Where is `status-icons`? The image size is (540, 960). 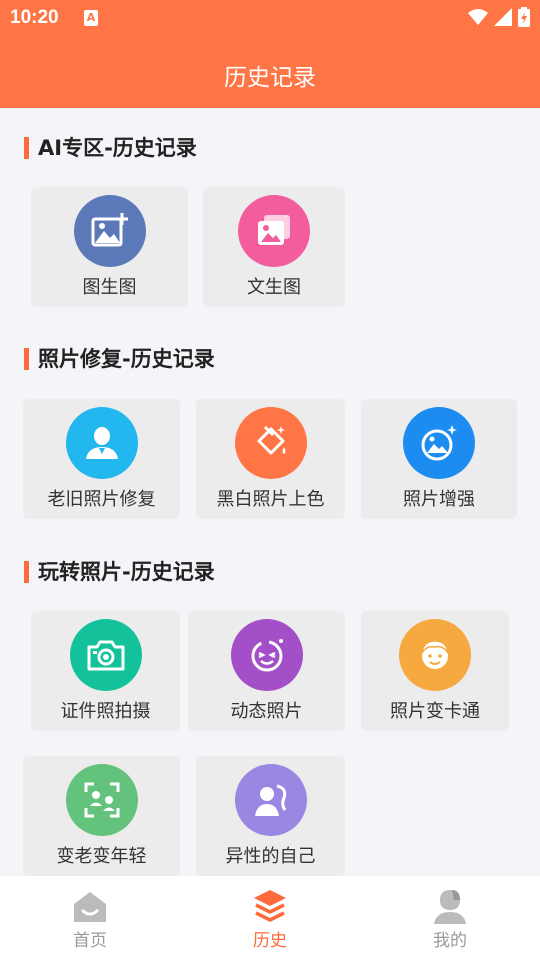 status-icons is located at coordinates (499, 17).